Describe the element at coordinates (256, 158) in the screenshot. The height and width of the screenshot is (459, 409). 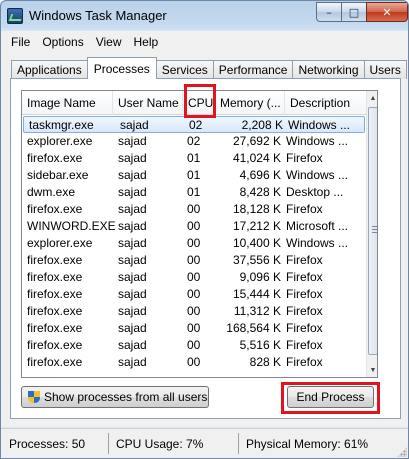
I see `process-memory: 41,024 K` at that location.